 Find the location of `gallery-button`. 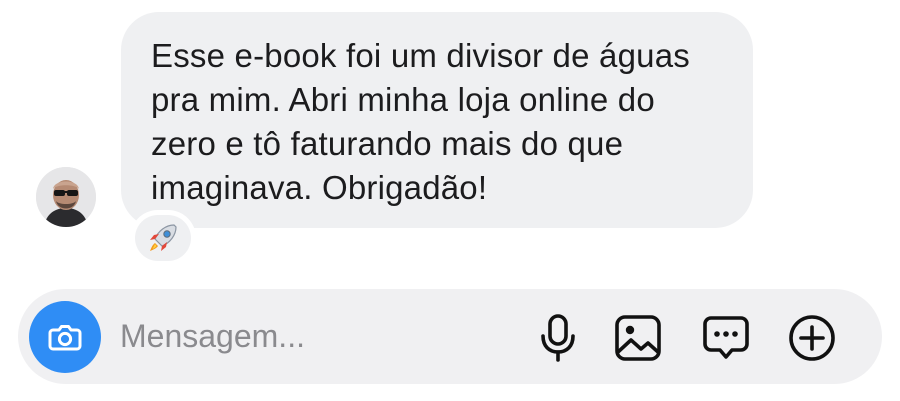

gallery-button is located at coordinates (638, 338).